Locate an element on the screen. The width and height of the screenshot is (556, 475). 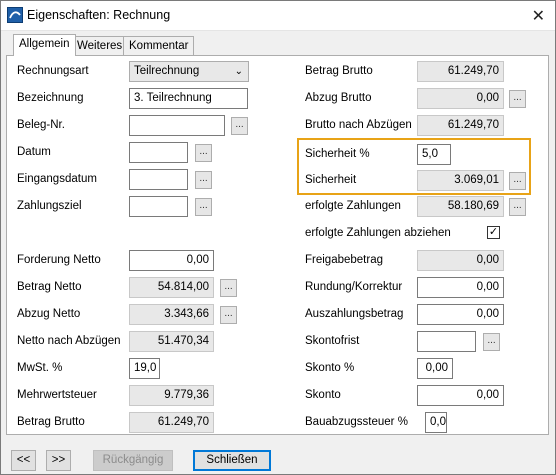
bauabzugssteuer-label: Bauabzugssteuer % is located at coordinates (356, 422).